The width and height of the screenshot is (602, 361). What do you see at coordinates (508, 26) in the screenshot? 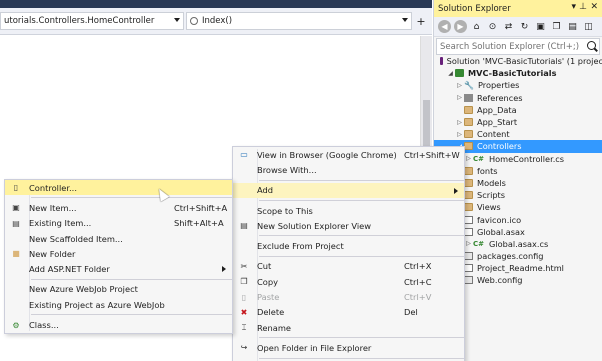
I see `sync-icon: ⇄` at bounding box center [508, 26].